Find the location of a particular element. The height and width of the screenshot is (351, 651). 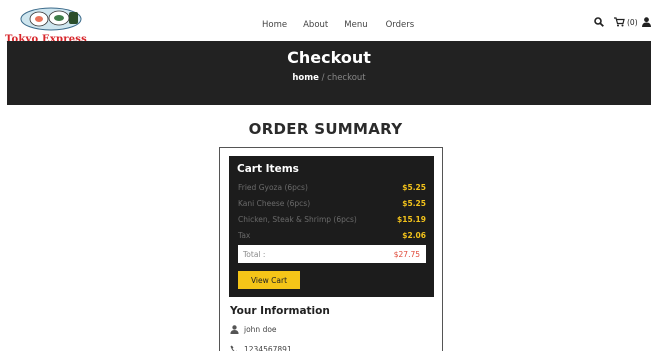

header-actions: (0) is located at coordinates (622, 22).